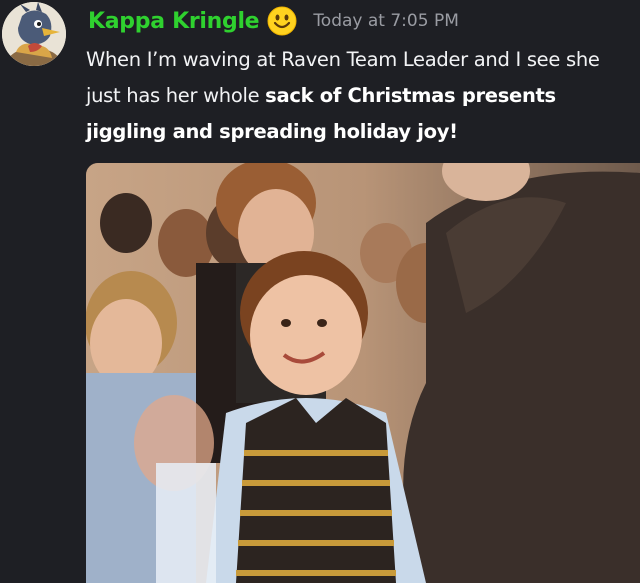 The height and width of the screenshot is (583, 640). I want to click on user-avatar, so click(34, 34).